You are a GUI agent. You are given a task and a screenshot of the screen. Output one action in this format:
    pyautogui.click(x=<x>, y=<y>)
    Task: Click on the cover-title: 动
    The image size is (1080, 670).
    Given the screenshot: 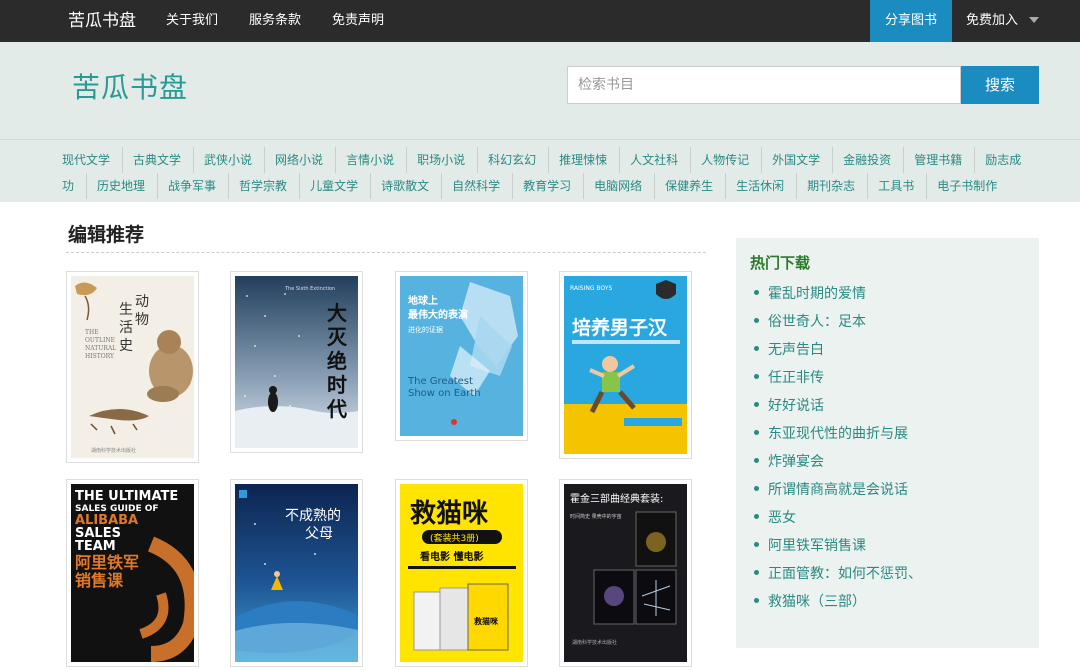 What is the action you would take?
    pyautogui.click(x=142, y=302)
    